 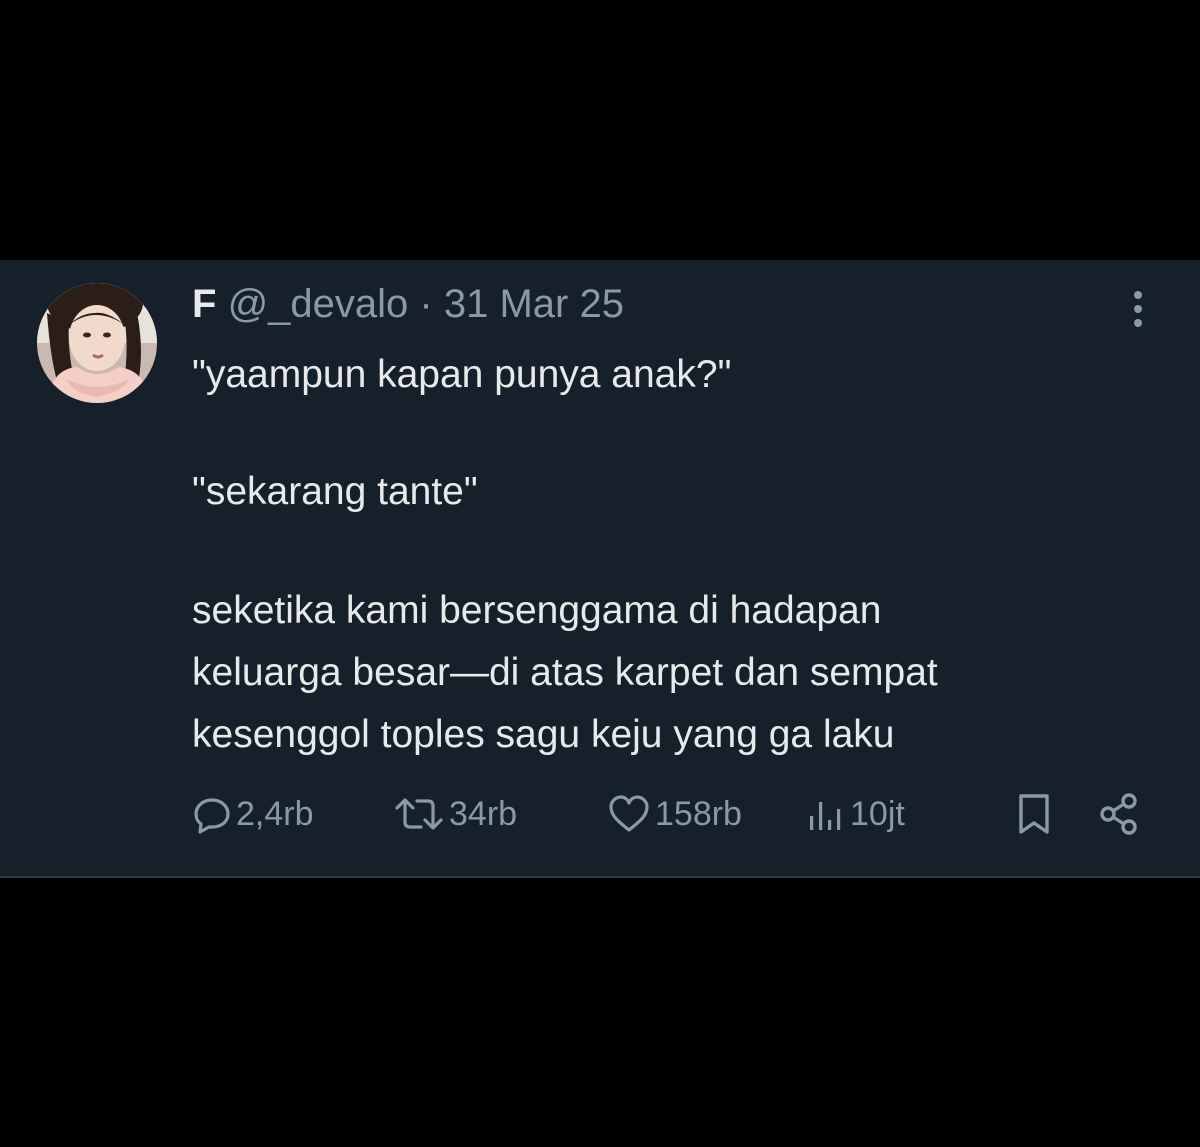 What do you see at coordinates (318, 304) in the screenshot?
I see `user-handle: @_devalo` at bounding box center [318, 304].